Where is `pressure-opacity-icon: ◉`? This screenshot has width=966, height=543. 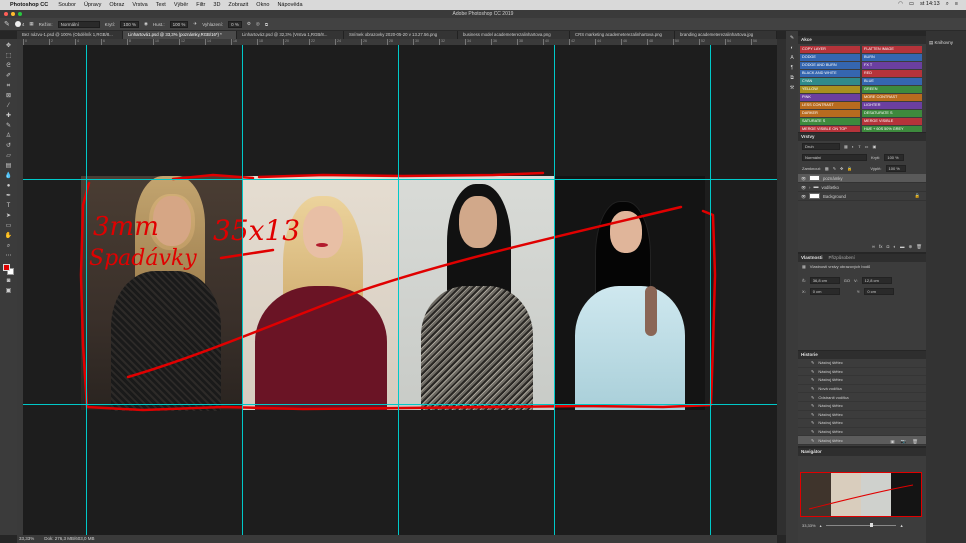 pressure-opacity-icon: ◉ is located at coordinates (146, 24).